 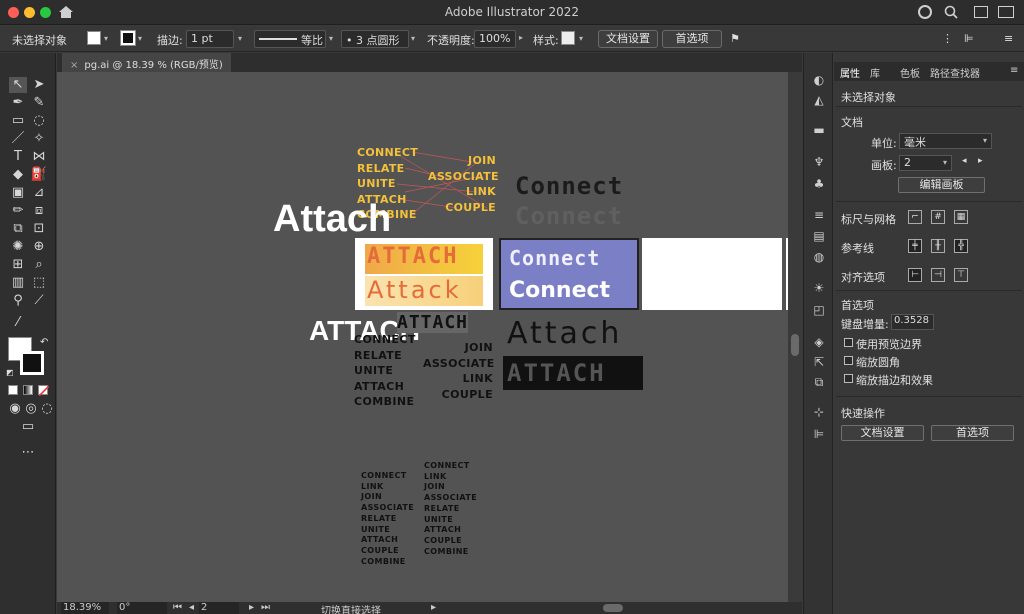 What do you see at coordinates (18, 247) in the screenshot?
I see `symbol-sprayer-tool-icon: ✺` at bounding box center [18, 247].